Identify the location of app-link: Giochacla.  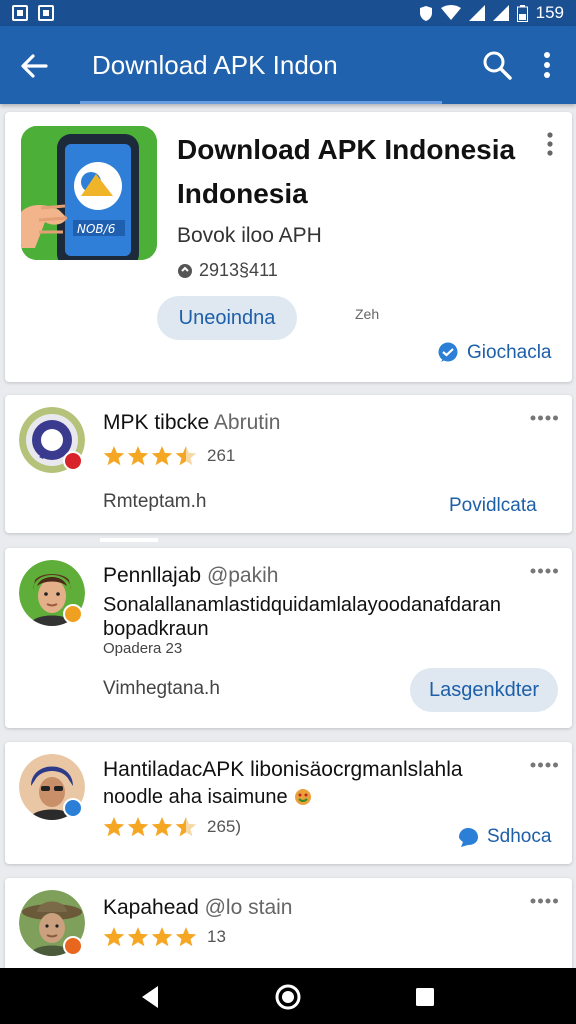
(494, 353).